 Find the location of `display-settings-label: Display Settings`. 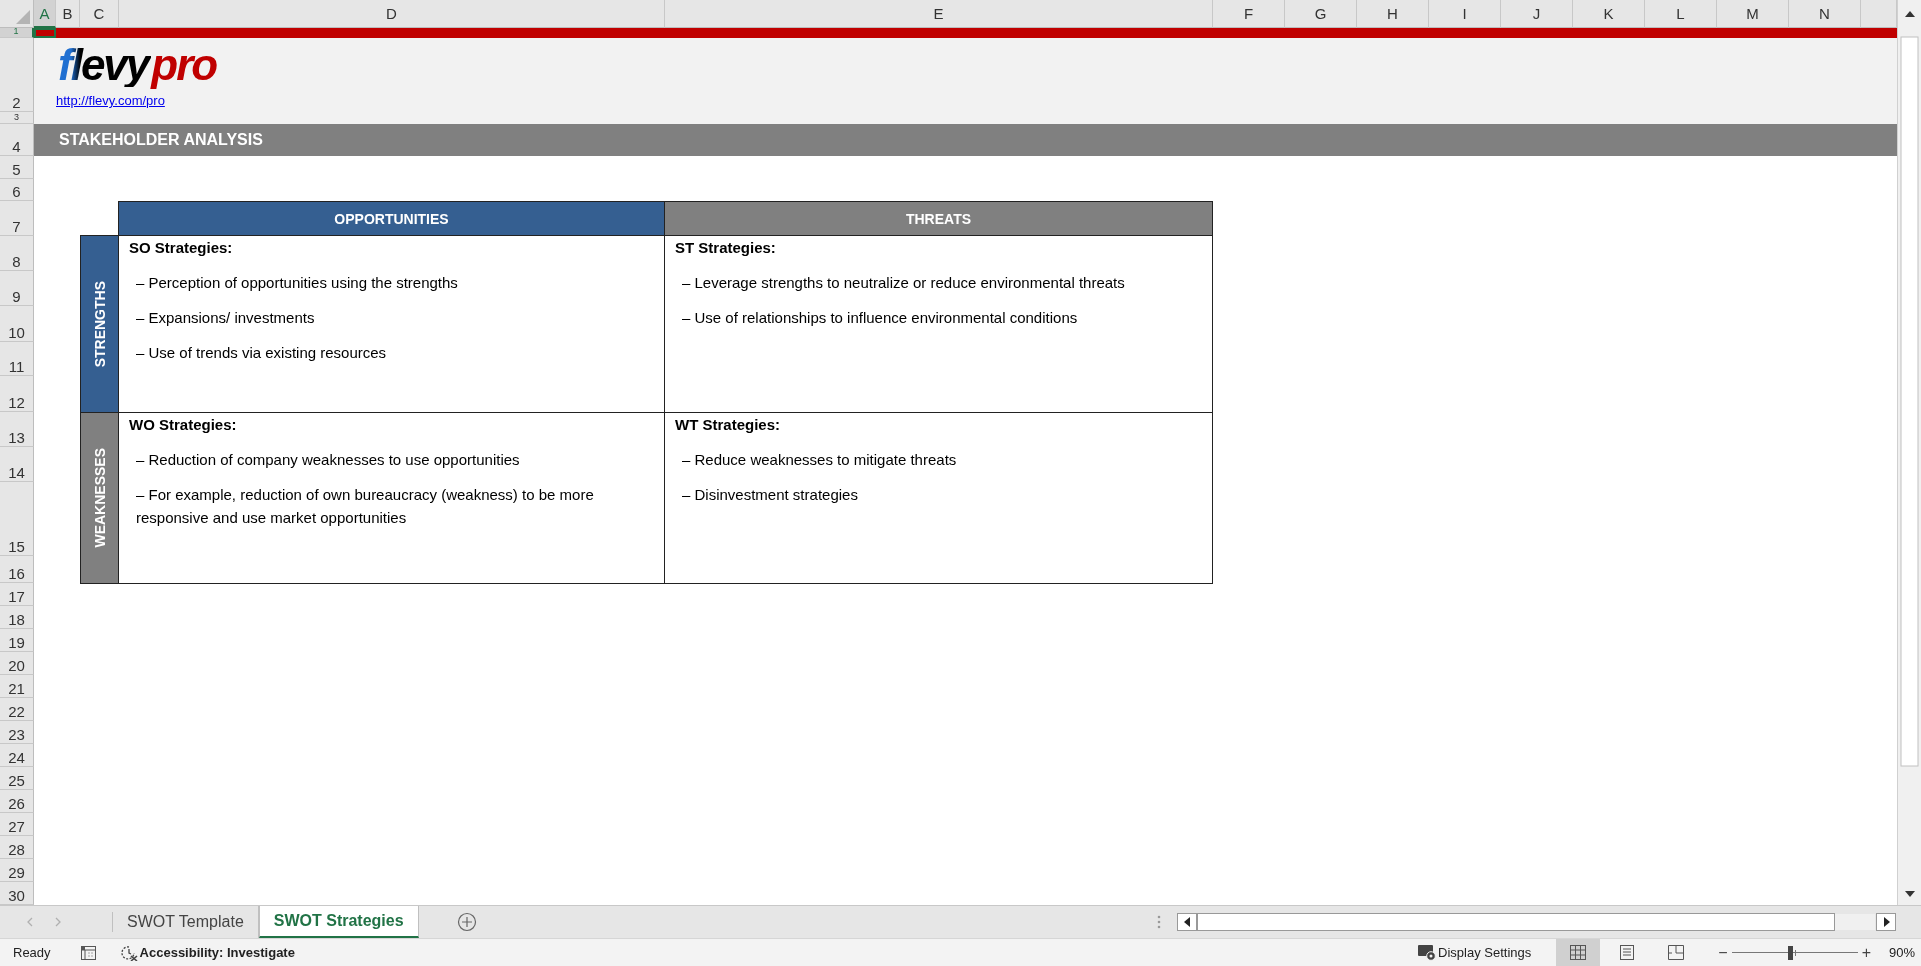

display-settings-label: Display Settings is located at coordinates (1485, 952).